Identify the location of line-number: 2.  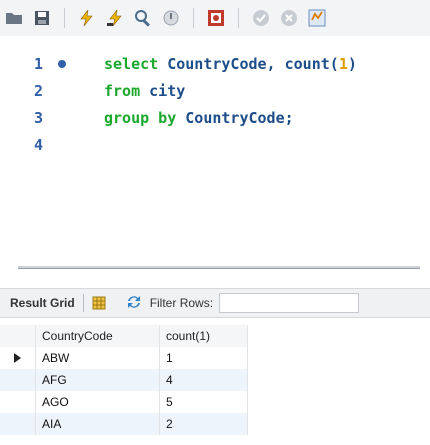
(39, 91).